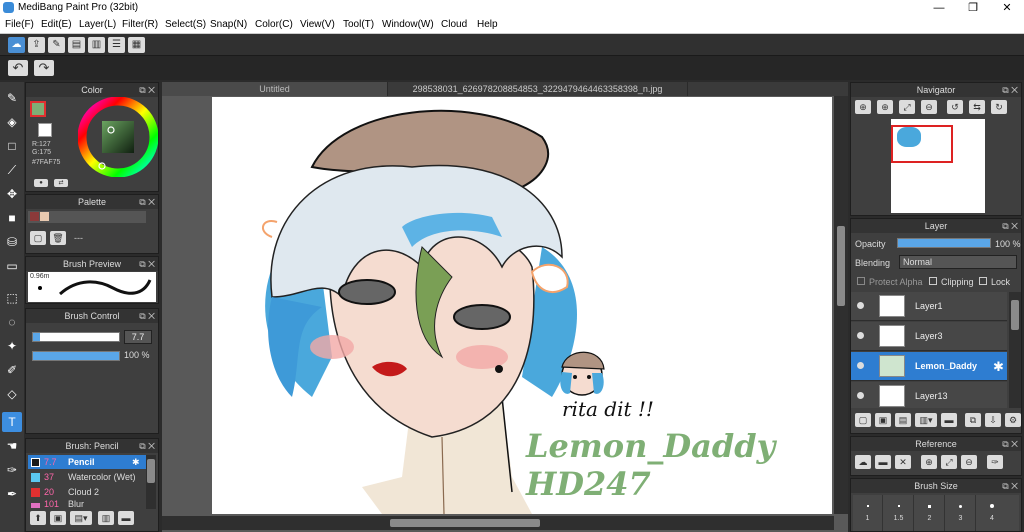 Image resolution: width=1024 pixels, height=532 pixels. What do you see at coordinates (16, 45) in the screenshot?
I see `cloud-icon: ☁` at bounding box center [16, 45].